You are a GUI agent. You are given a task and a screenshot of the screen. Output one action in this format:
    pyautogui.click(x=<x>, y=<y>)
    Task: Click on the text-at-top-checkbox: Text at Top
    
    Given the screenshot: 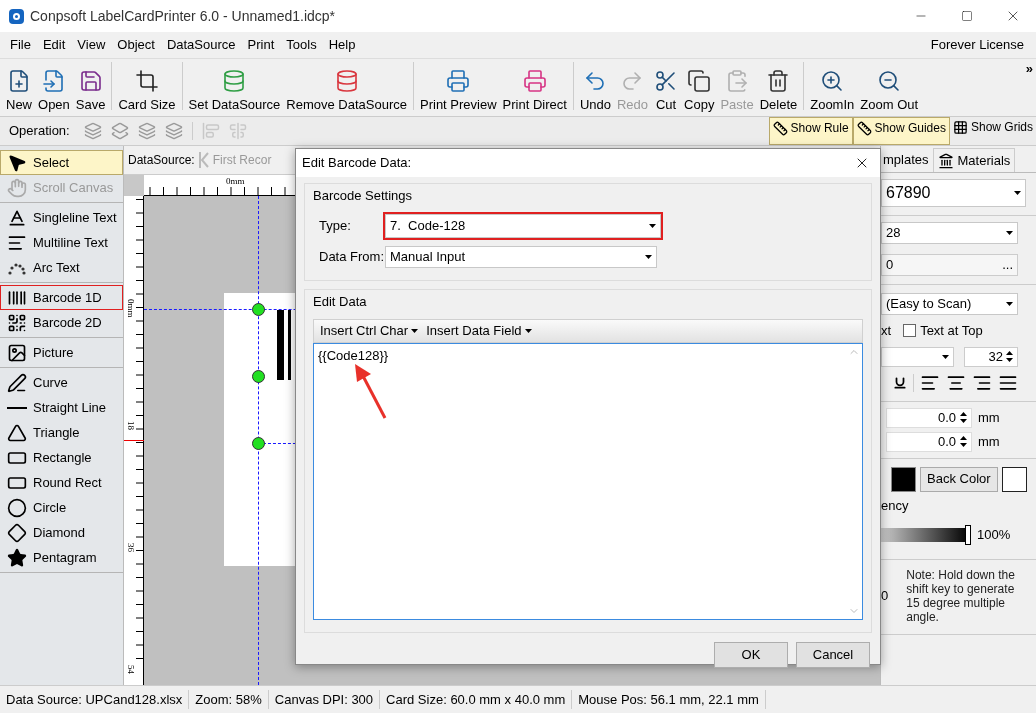 What is the action you would take?
    pyautogui.click(x=943, y=331)
    